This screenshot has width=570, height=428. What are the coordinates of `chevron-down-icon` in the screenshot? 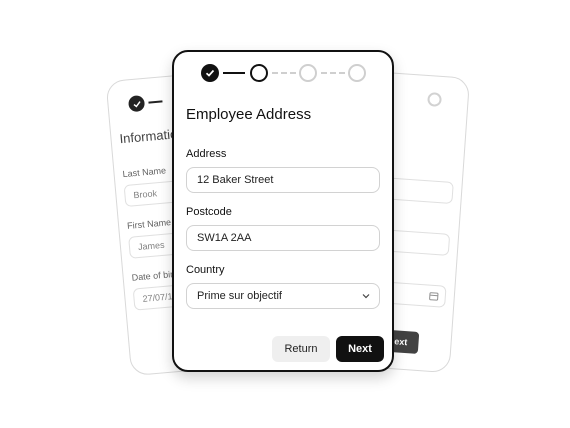 It's located at (366, 296).